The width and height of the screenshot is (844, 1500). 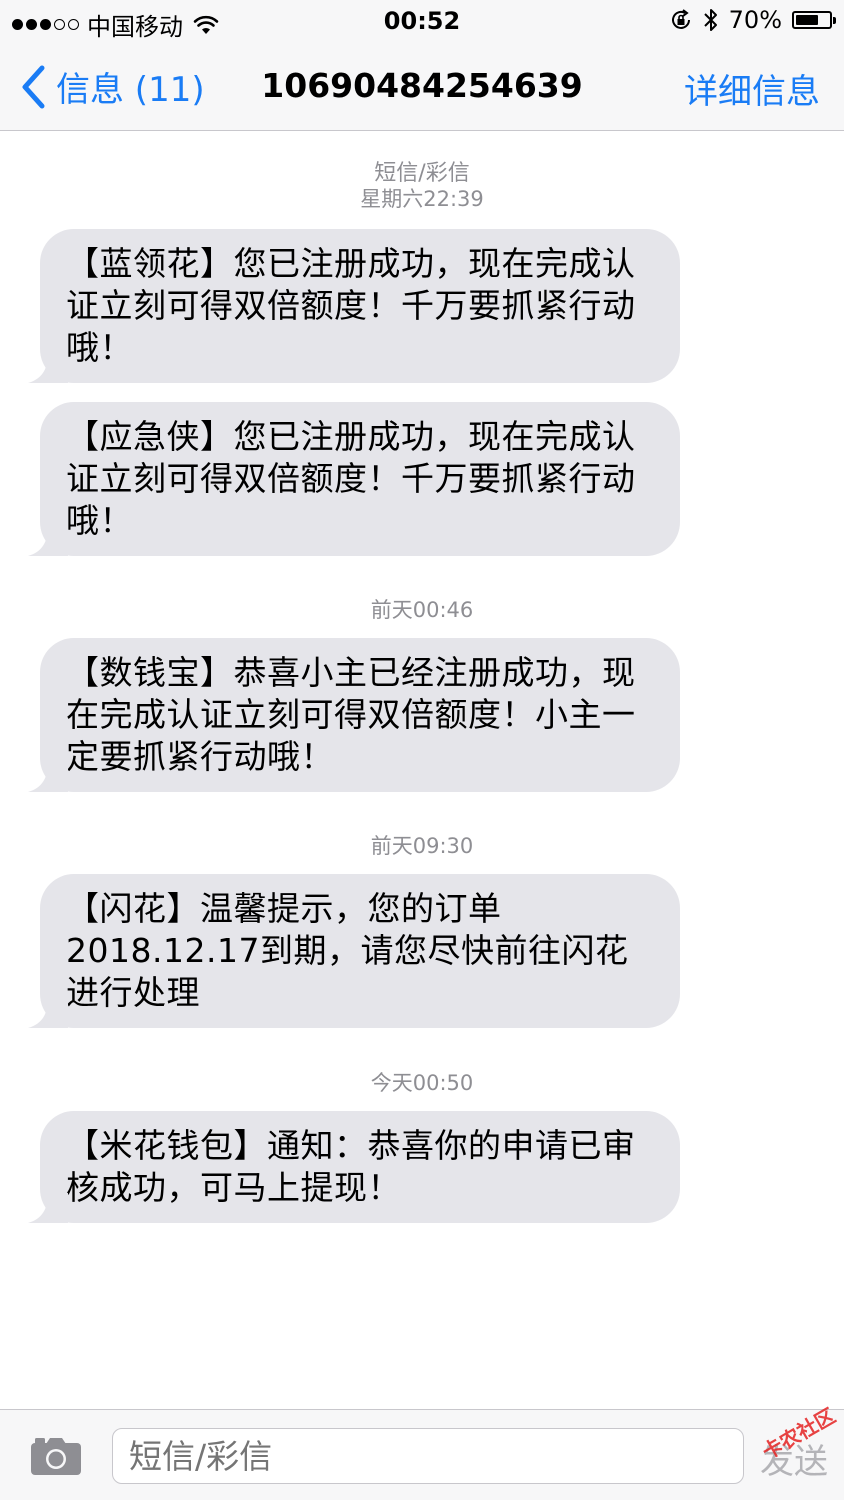 I want to click on message-input, so click(x=428, y=1456).